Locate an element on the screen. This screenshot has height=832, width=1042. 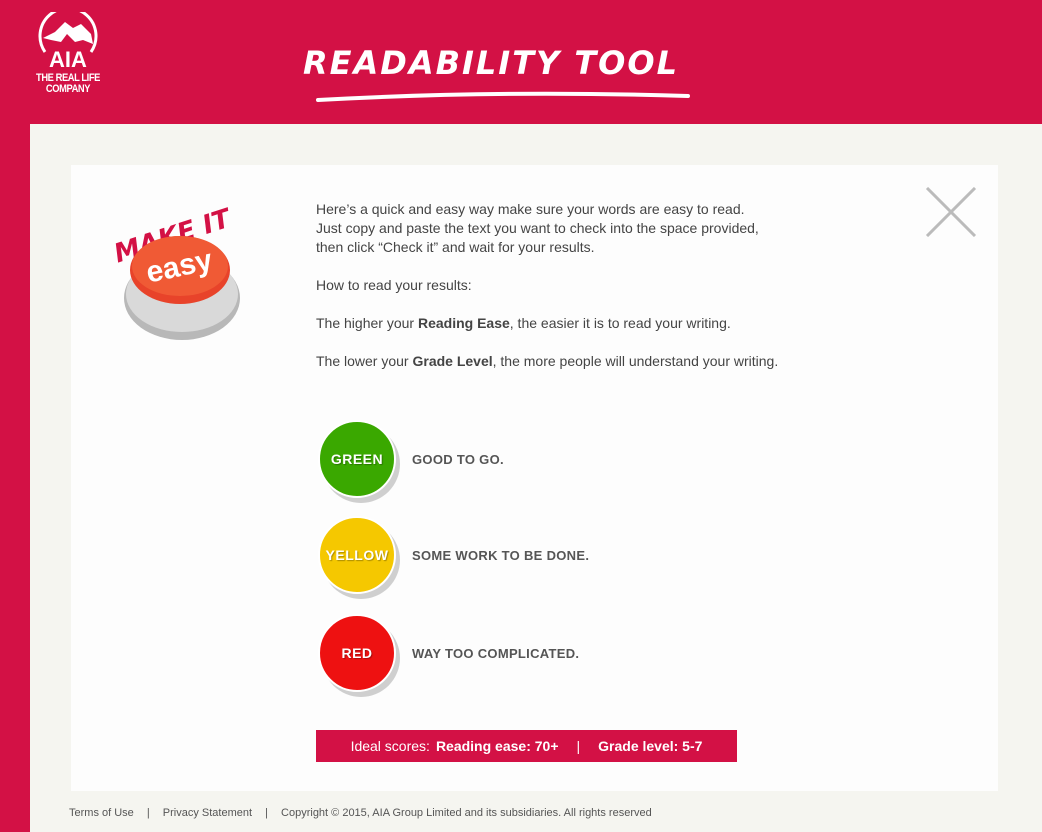
make-it-easy-button-image: MAKE IT easy is located at coordinates (175, 271).